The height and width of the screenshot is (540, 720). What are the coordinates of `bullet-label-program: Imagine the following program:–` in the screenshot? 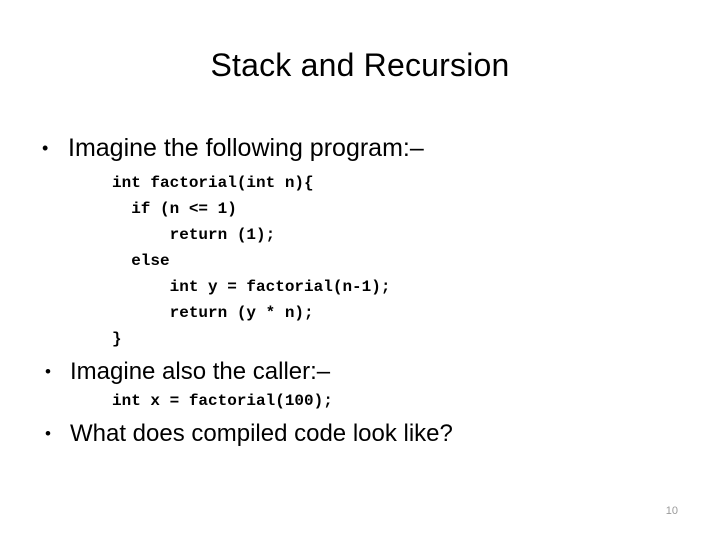 It's located at (246, 148).